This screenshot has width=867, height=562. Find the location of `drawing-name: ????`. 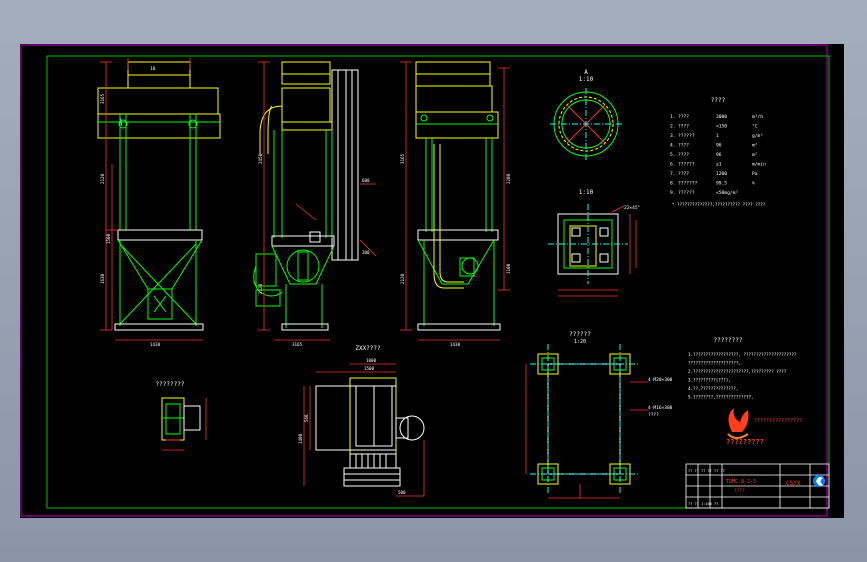

drawing-name: ???? is located at coordinates (739, 491).